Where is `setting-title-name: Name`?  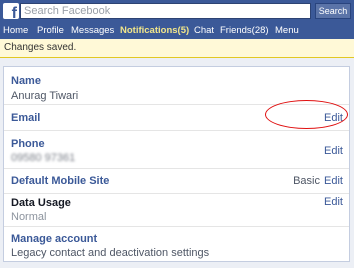
setting-title-name: Name is located at coordinates (26, 81).